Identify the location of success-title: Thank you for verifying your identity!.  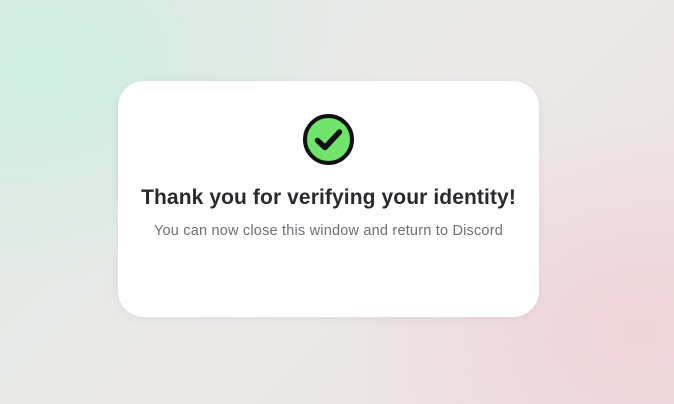
(328, 197).